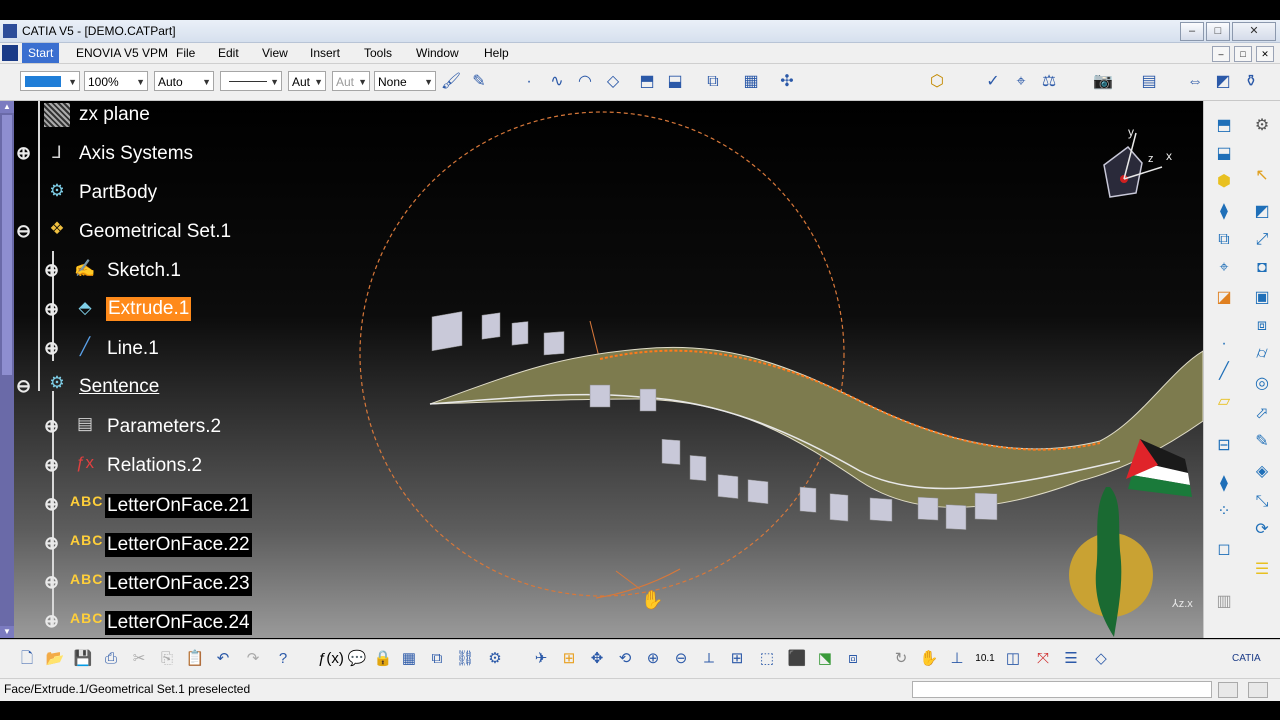 This screenshot has height=720, width=1280. Describe the element at coordinates (1071, 659) in the screenshot. I see `list-icon: ☰` at that location.